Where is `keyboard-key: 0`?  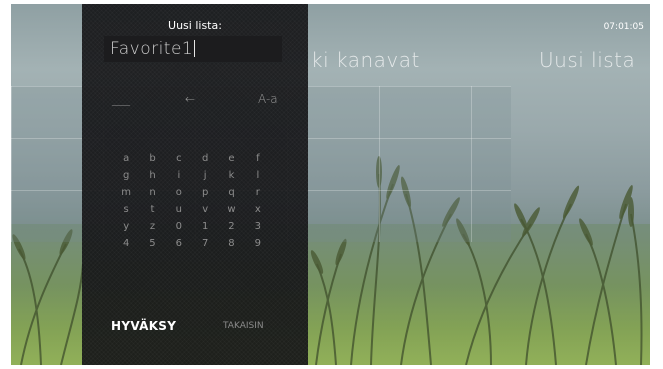
keyboard-key: 0 is located at coordinates (179, 226).